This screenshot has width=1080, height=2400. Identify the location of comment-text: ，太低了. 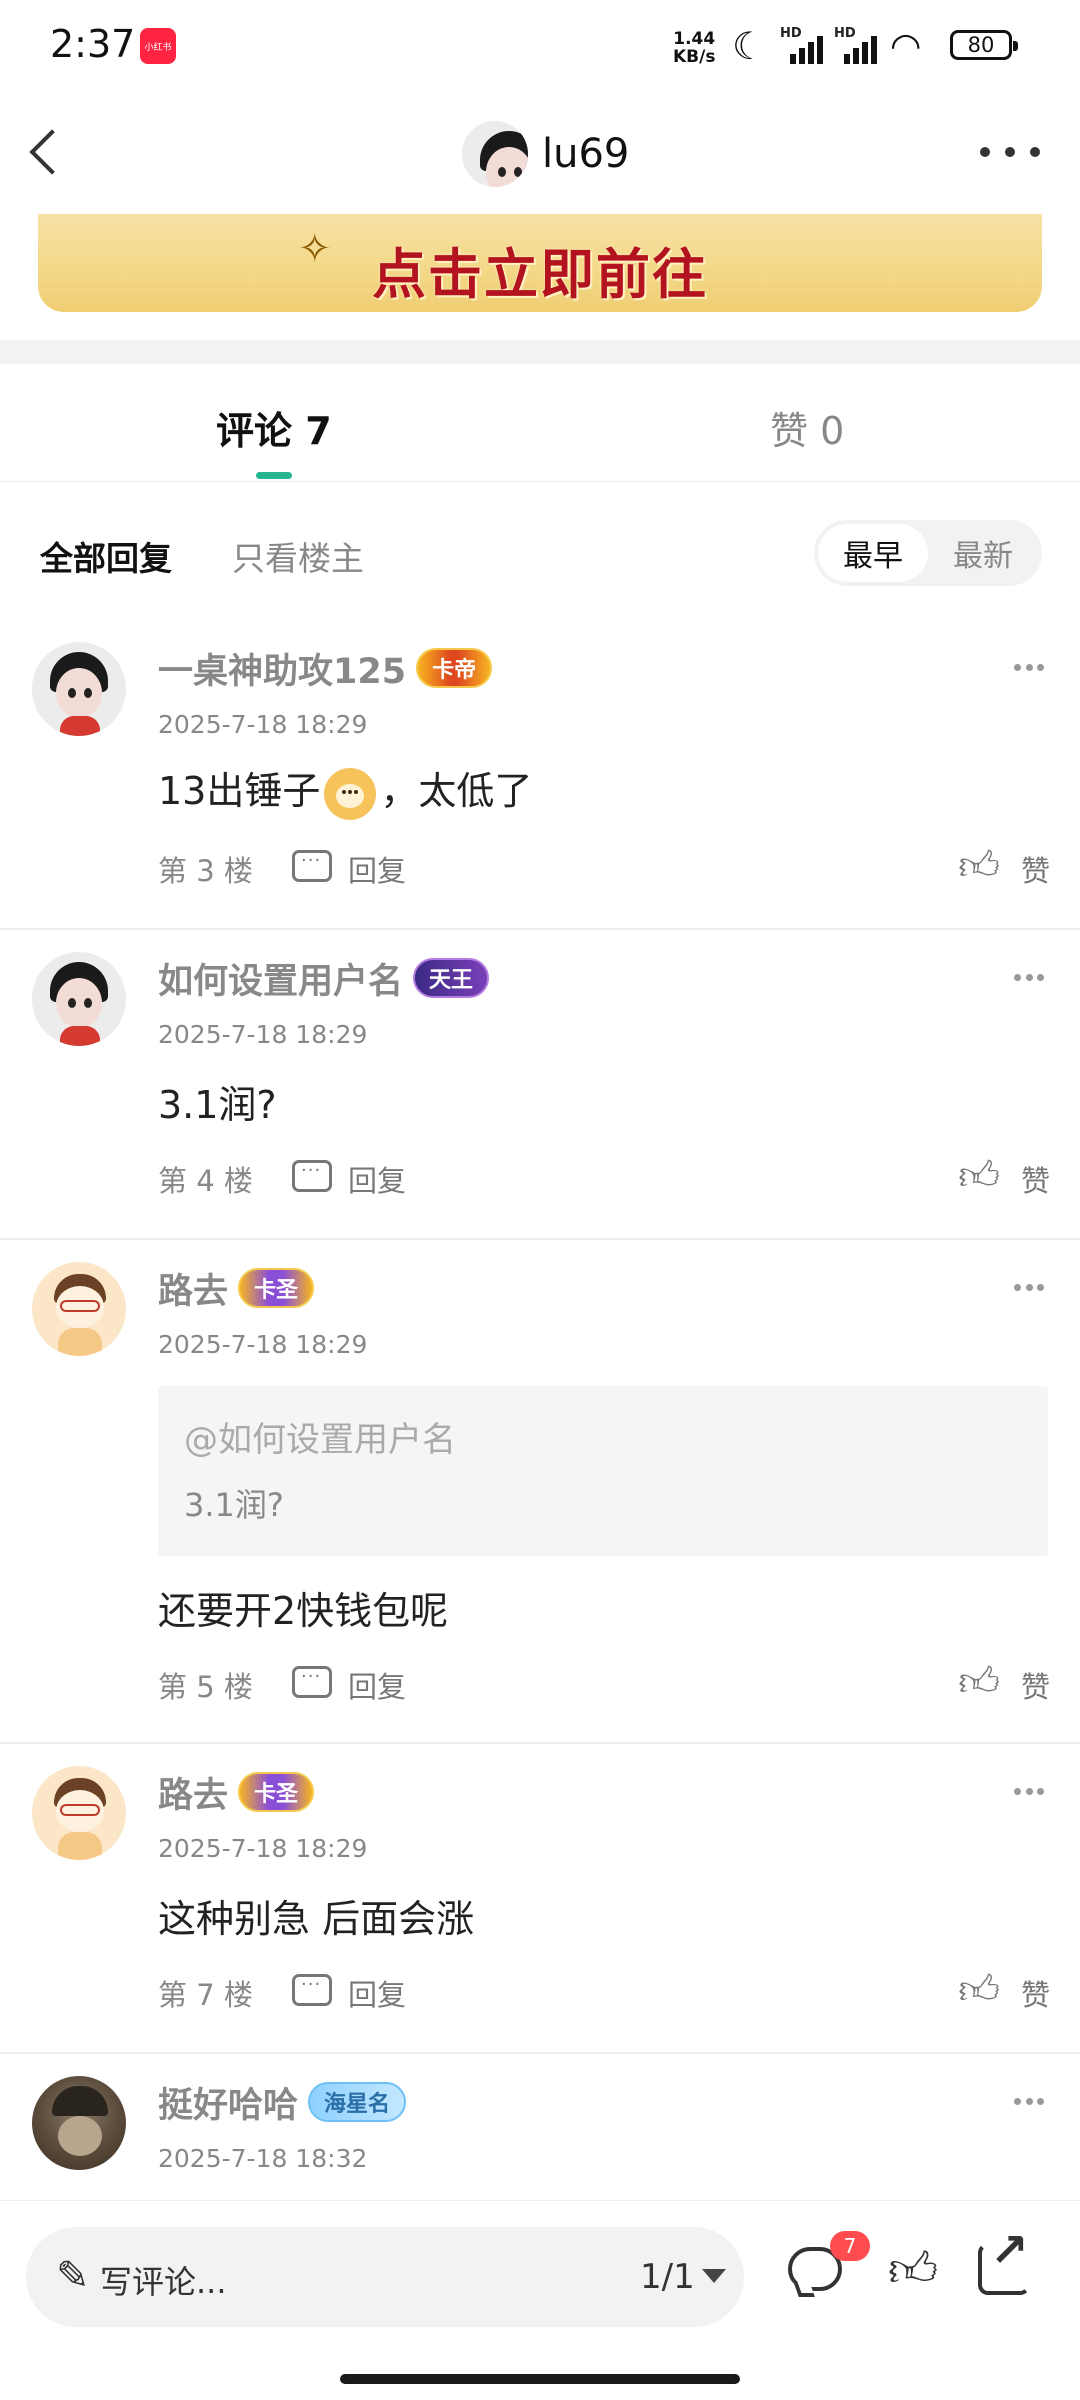
(456, 791).